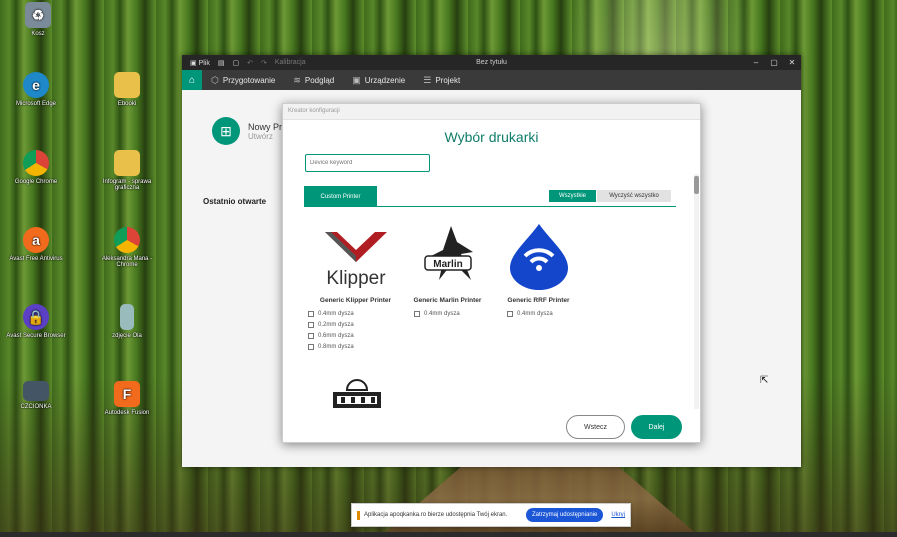 Image resolution: width=897 pixels, height=537 pixels. I want to click on desktop-icon-recycle-bin: ♻ Kosz, so click(38, 19).